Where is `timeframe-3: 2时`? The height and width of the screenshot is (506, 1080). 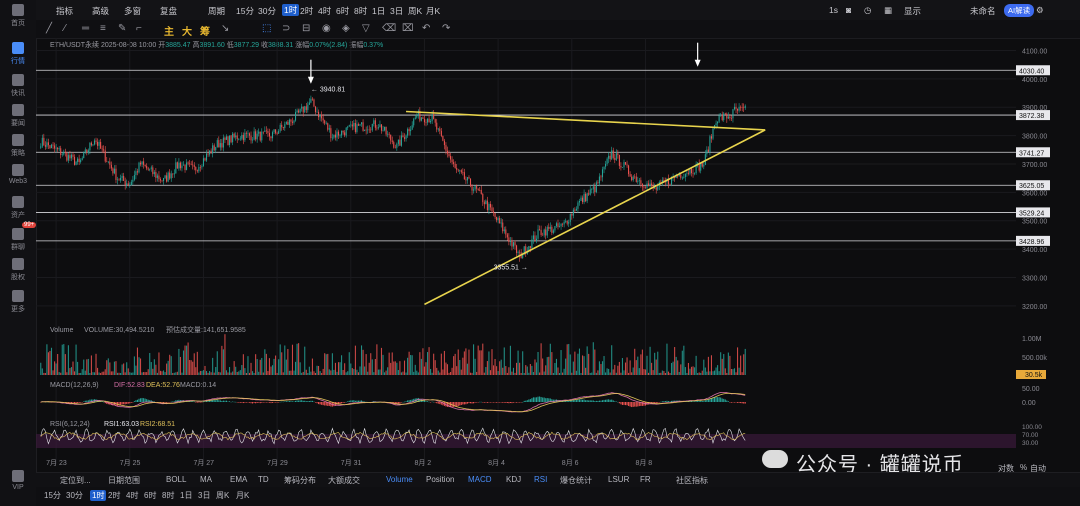
timeframe-3: 2时 is located at coordinates (306, 11).